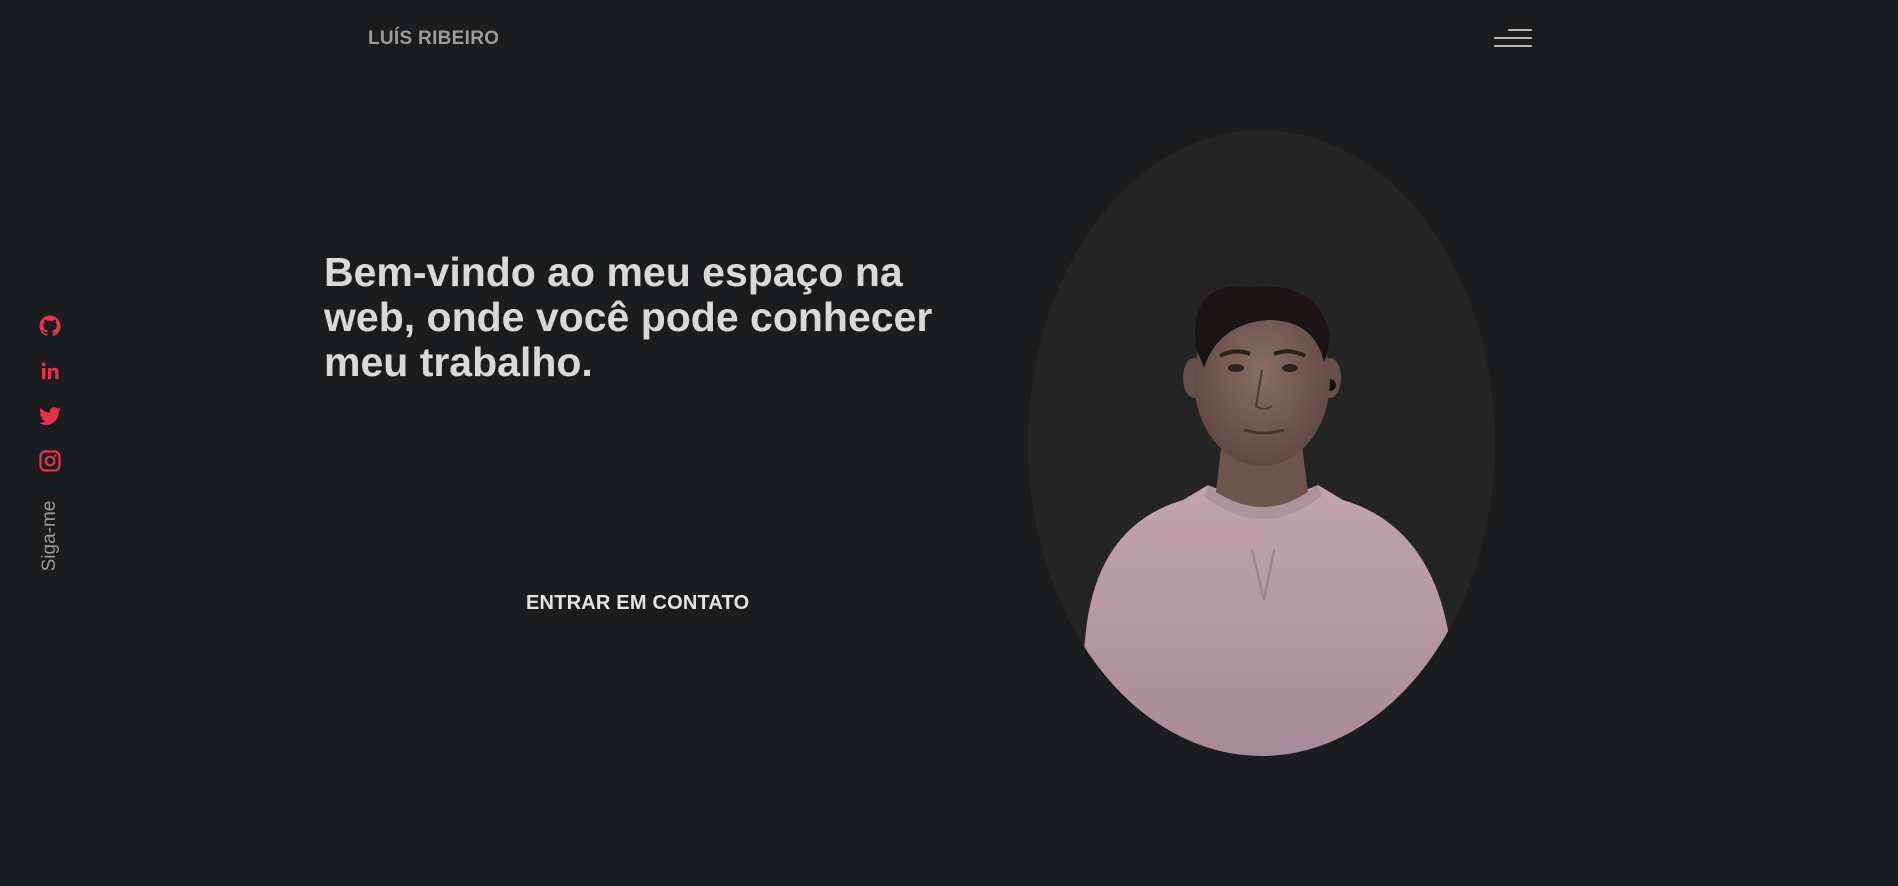  Describe the element at coordinates (1270, 521) in the screenshot. I see `portrait-illustration` at that location.